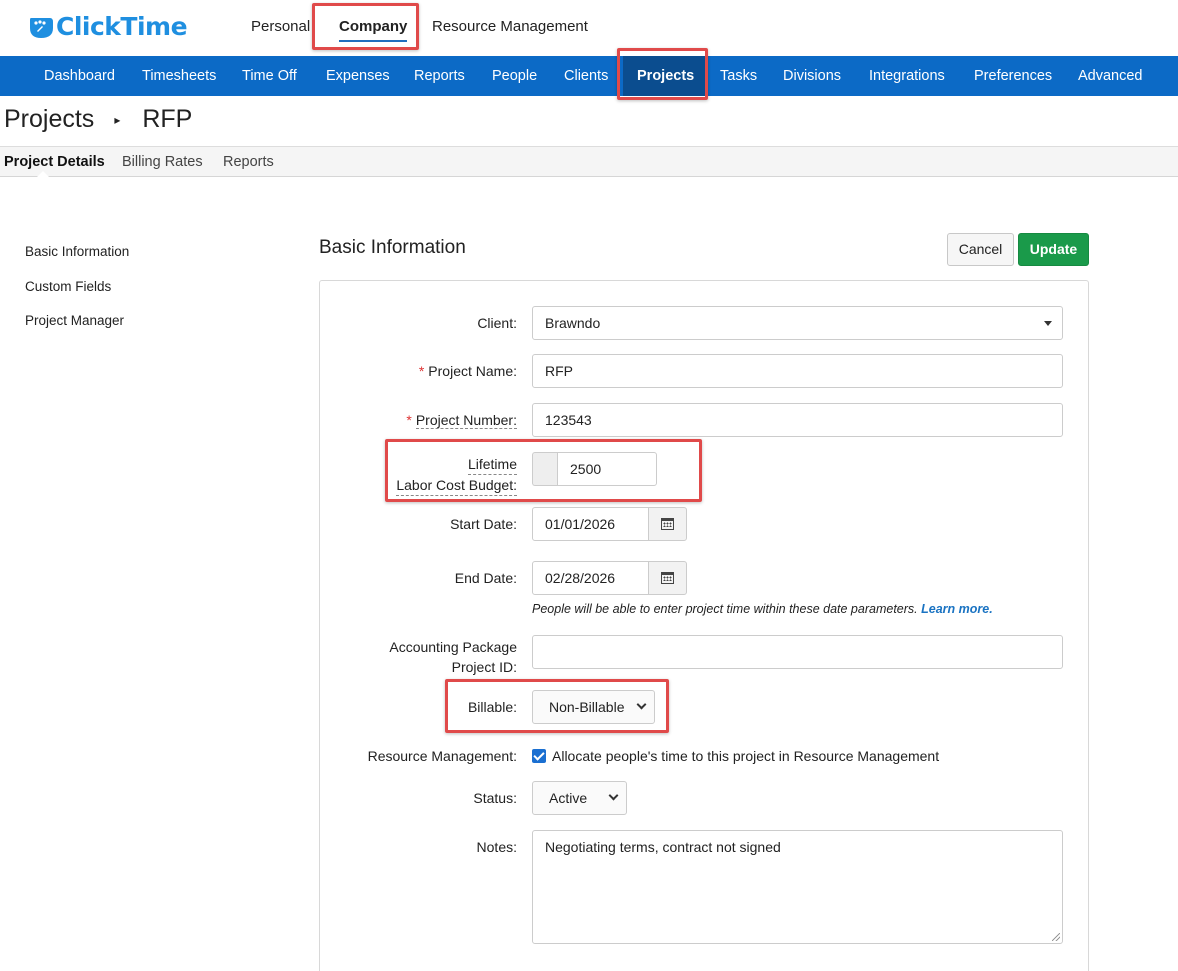 The image size is (1178, 971). I want to click on resource-management-label: Resource Management:, so click(442, 756).